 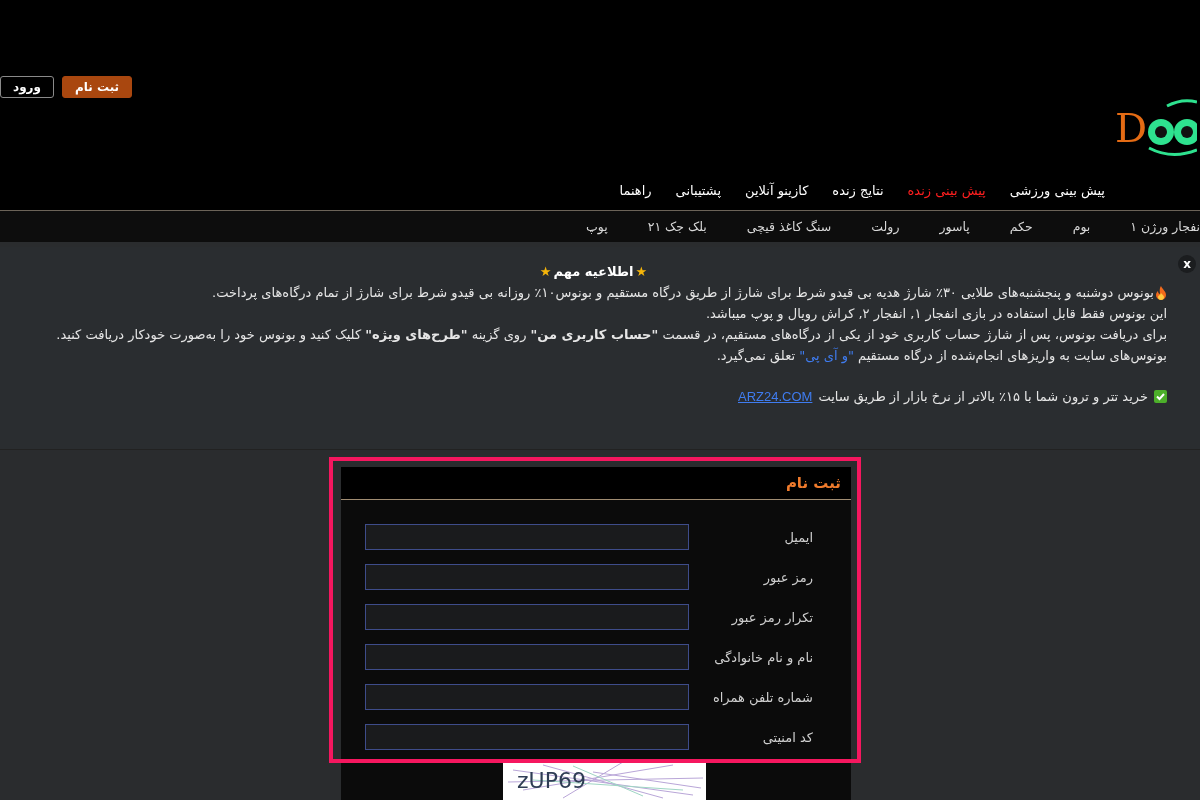 What do you see at coordinates (698, 190) in the screenshot?
I see `nav-link: پشتیبانی` at bounding box center [698, 190].